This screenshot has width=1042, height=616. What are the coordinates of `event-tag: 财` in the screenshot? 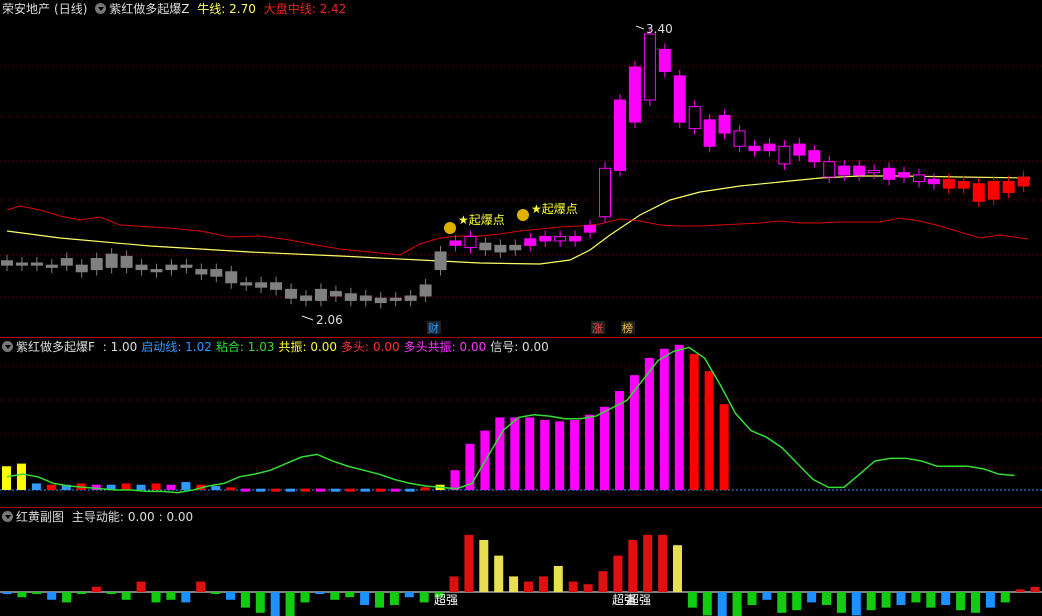 It's located at (433, 328).